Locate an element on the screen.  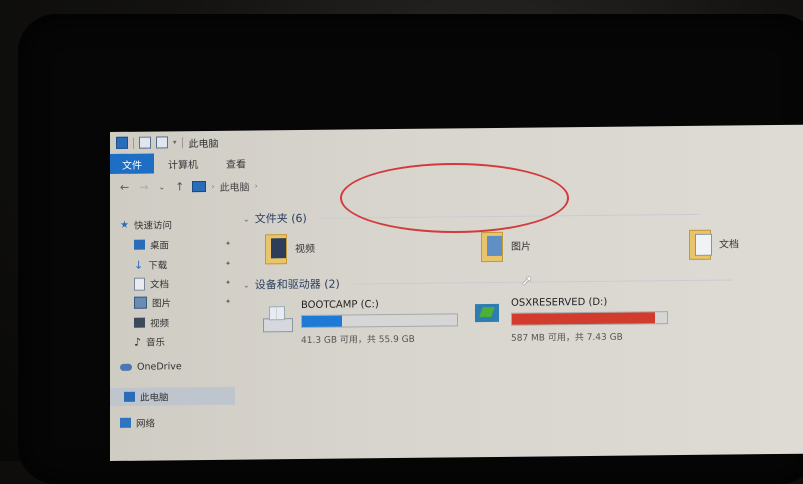
window-title: 此电脑 is located at coordinates (203, 144).